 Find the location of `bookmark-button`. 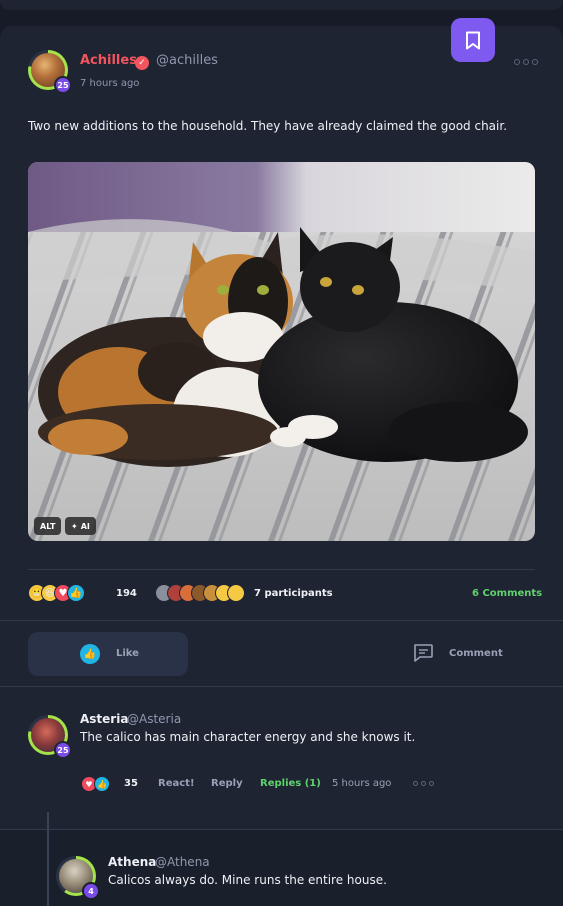

bookmark-button is located at coordinates (473, 40).